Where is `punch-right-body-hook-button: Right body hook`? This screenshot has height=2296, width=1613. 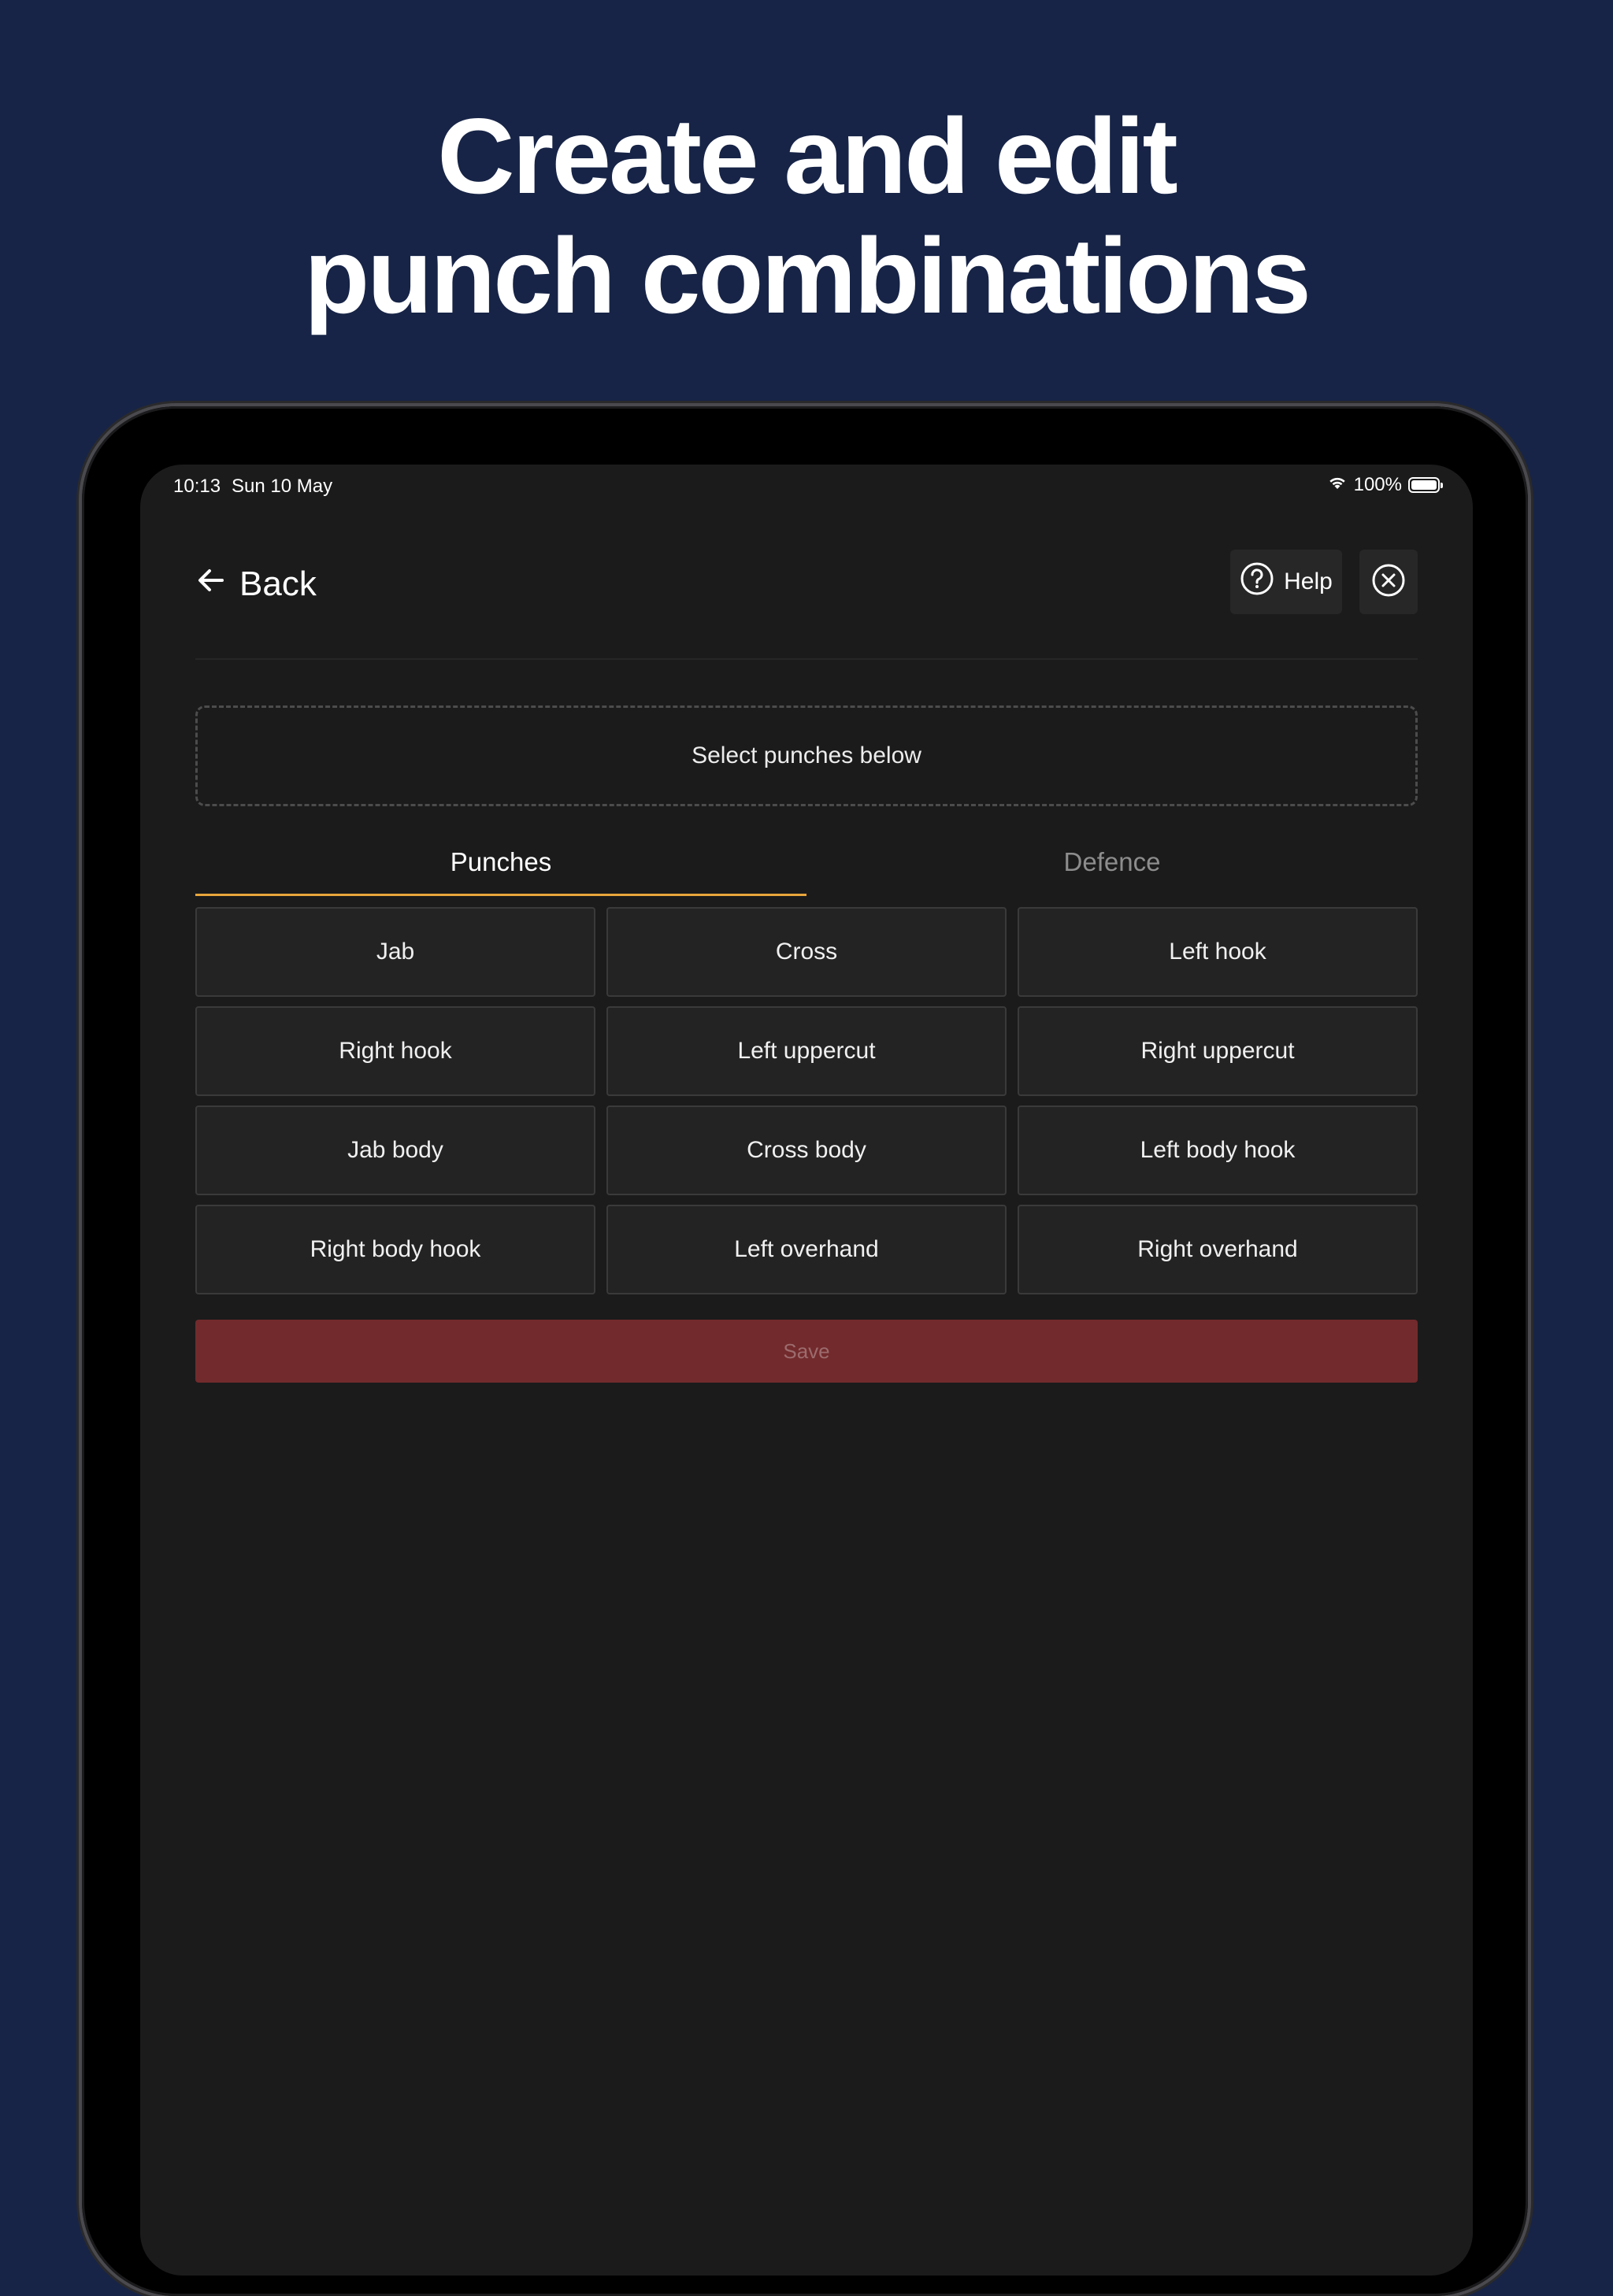 punch-right-body-hook-button: Right body hook is located at coordinates (395, 1249).